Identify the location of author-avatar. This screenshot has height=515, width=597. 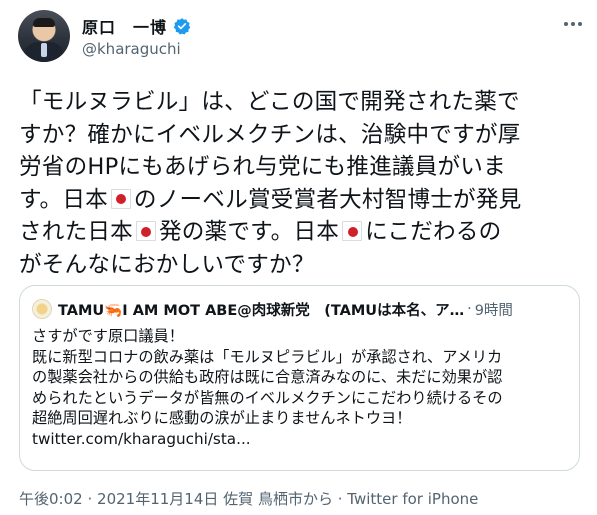
(44, 36).